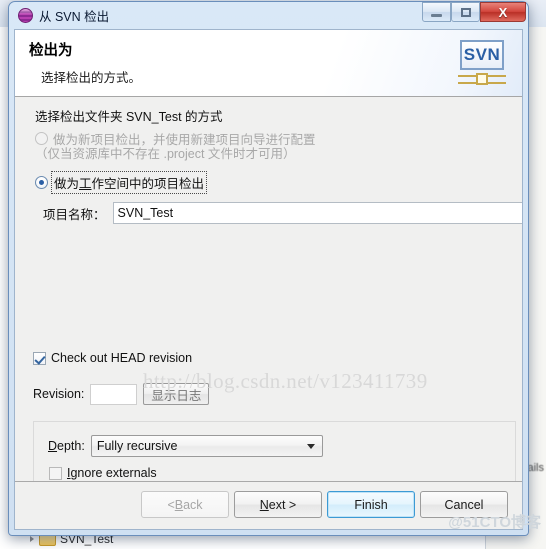 The height and width of the screenshot is (549, 546). I want to click on radio-checkout-as-workspace-project-label: 做为工作空间中的项目检出, so click(129, 182).